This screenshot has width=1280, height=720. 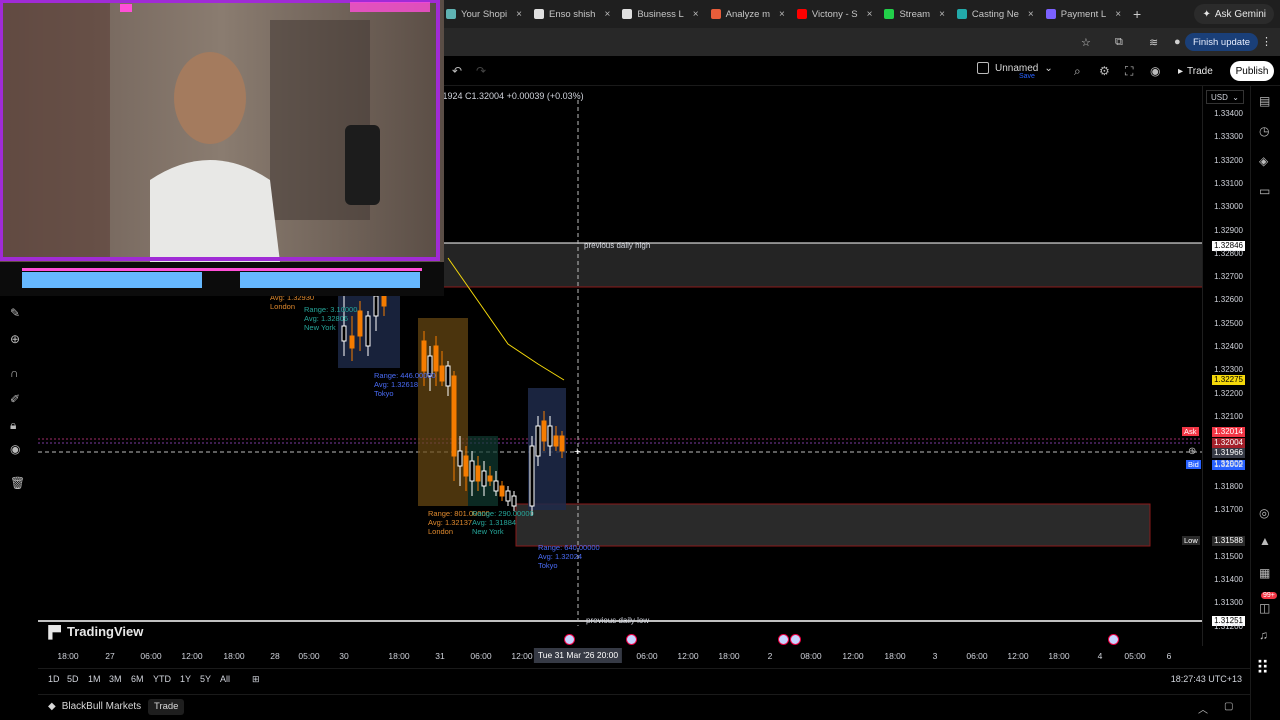 I want to click on new-tab-button: +, so click(x=1137, y=14).